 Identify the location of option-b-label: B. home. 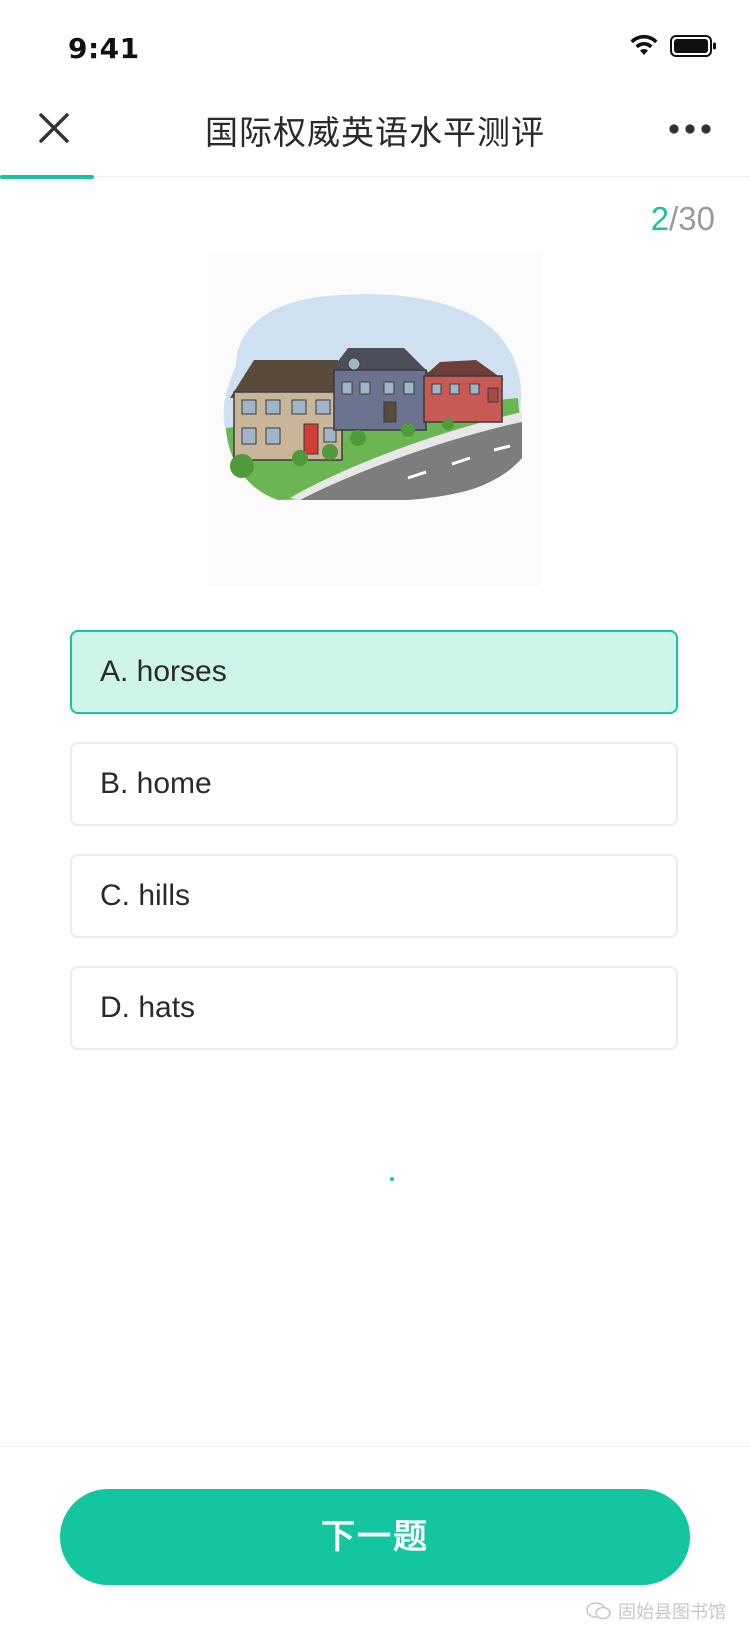
(156, 783).